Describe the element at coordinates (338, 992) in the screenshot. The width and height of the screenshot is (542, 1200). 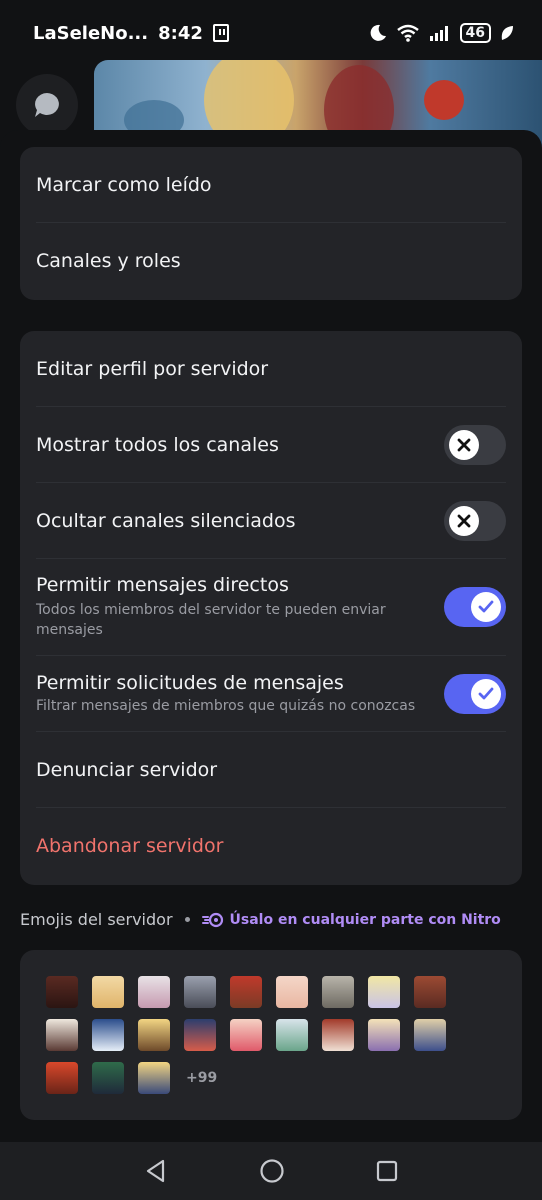
I see `emoji-cat` at that location.